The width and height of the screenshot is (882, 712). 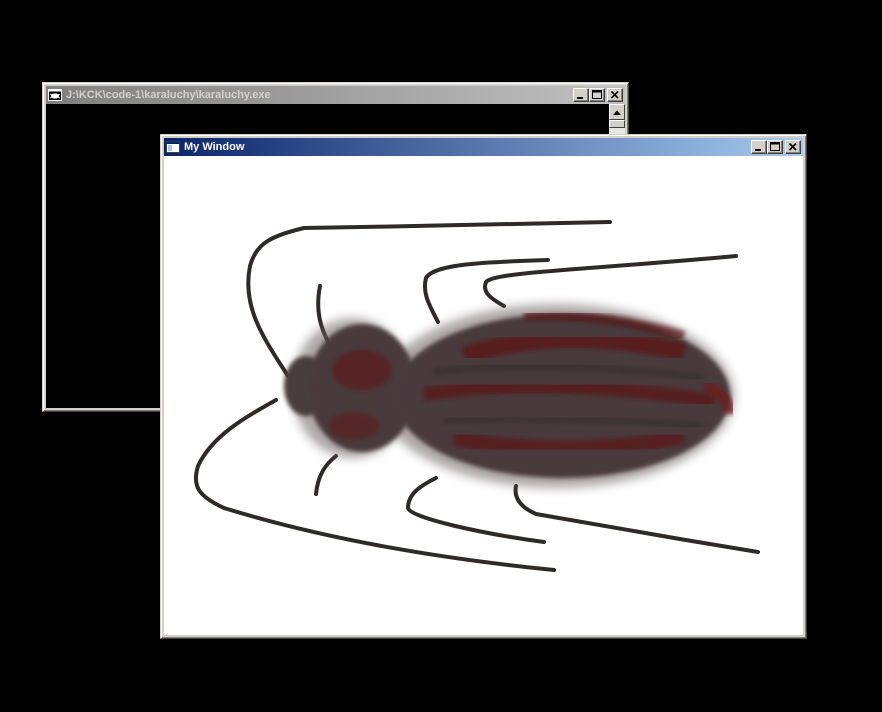 I want to click on console-maximize-button, so click(x=597, y=95).